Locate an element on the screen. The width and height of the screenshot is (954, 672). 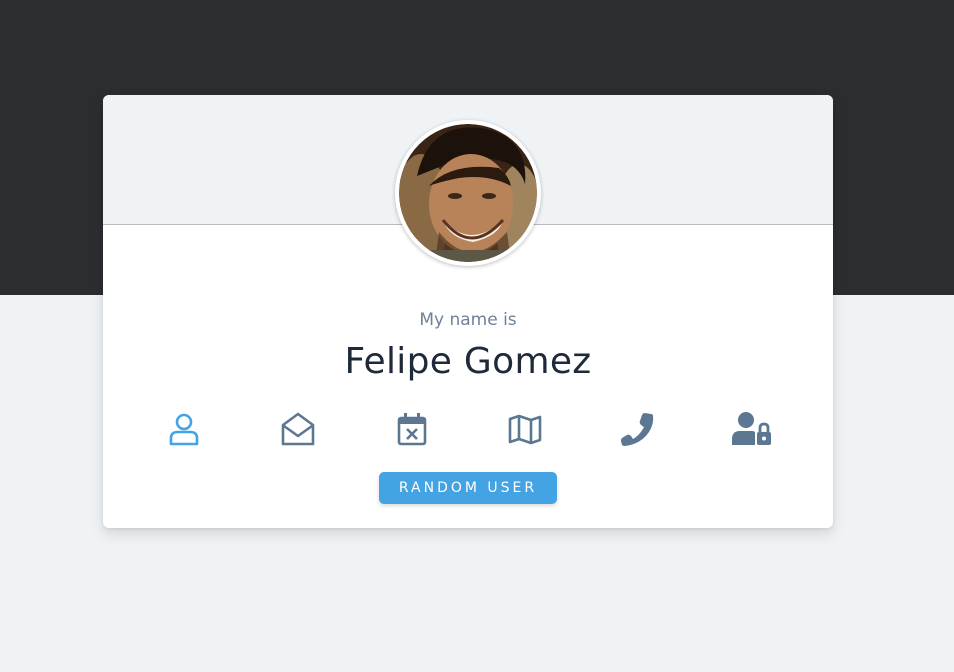
user-name: Felipe Gomez is located at coordinates (468, 361).